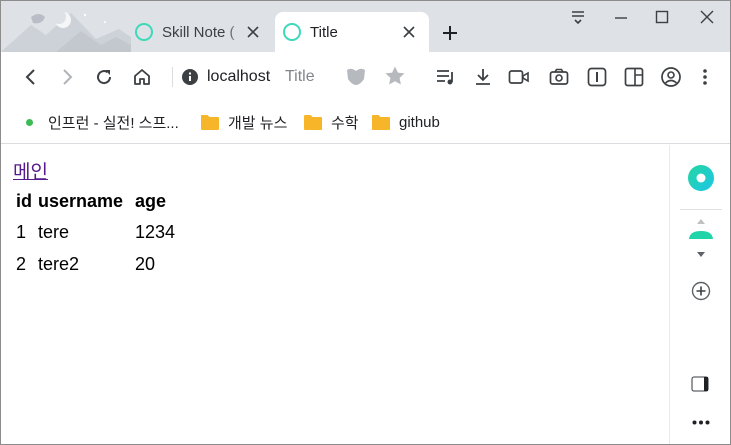 The image size is (731, 445). I want to click on playlist-button, so click(446, 77).